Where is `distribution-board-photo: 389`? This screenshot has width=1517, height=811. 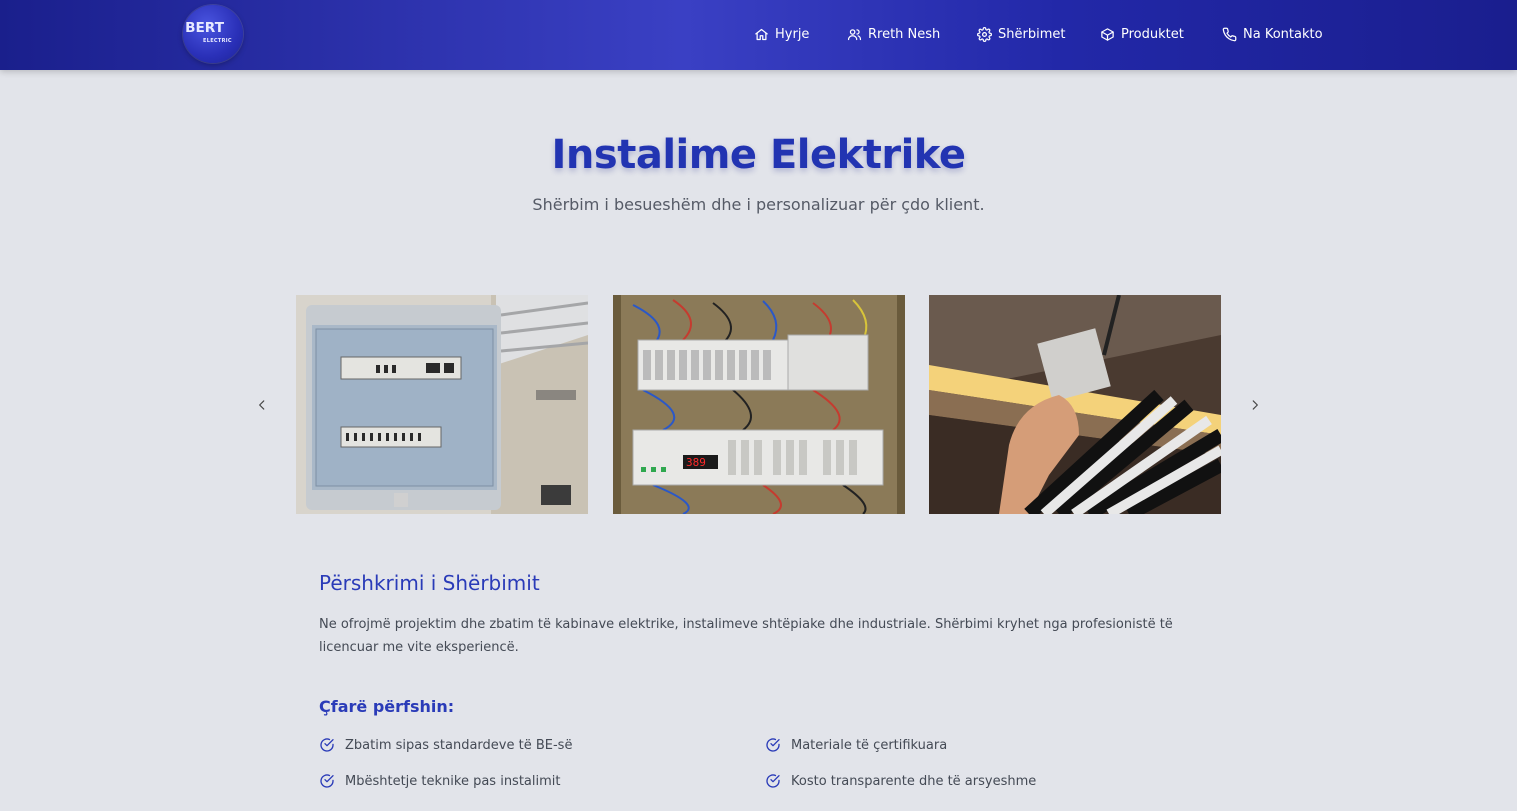
distribution-board-photo: 389 is located at coordinates (759, 404).